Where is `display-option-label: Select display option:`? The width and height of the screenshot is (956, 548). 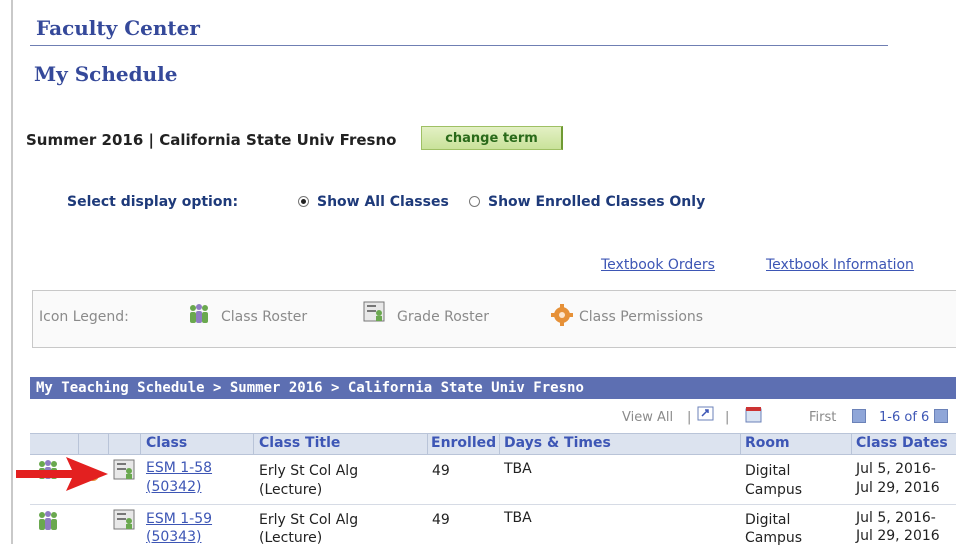
display-option-label: Select display option: is located at coordinates (153, 202).